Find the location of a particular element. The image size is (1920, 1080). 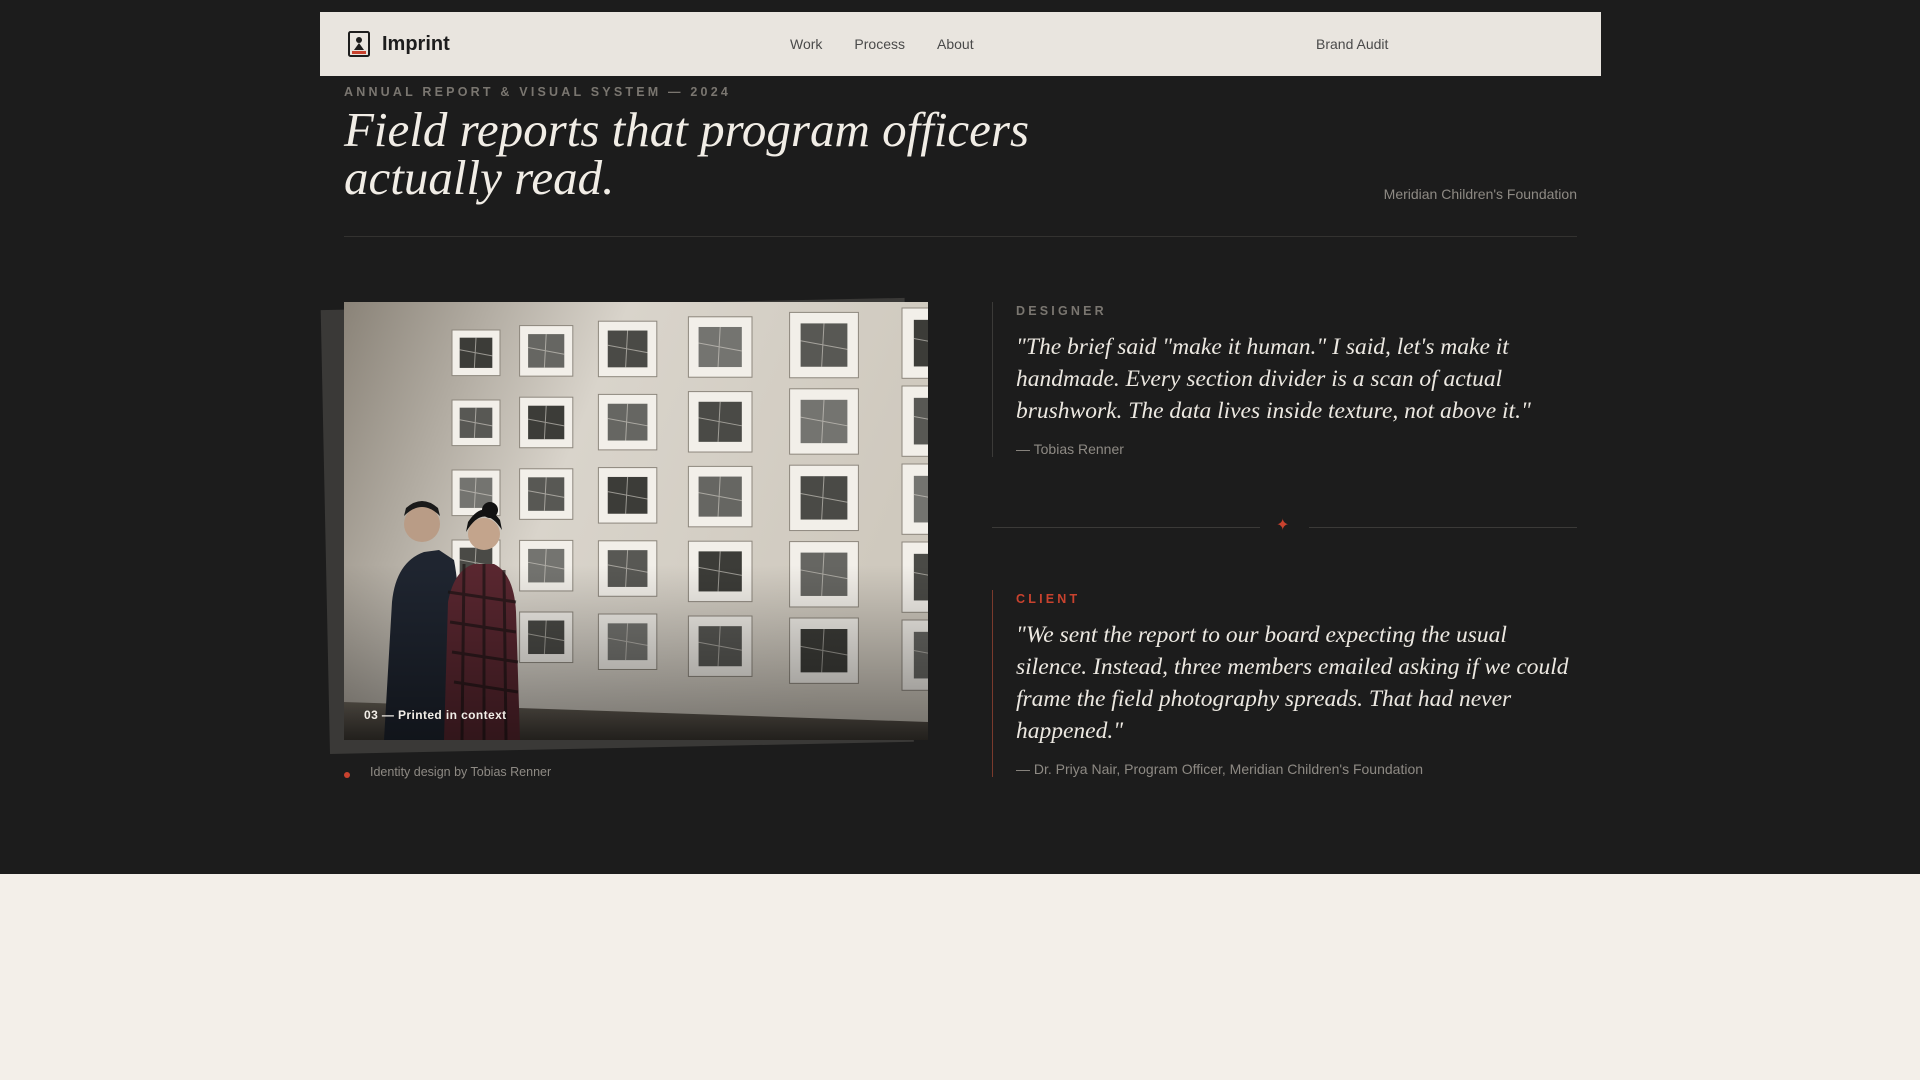

star-icon: ✦ is located at coordinates (1283, 525).